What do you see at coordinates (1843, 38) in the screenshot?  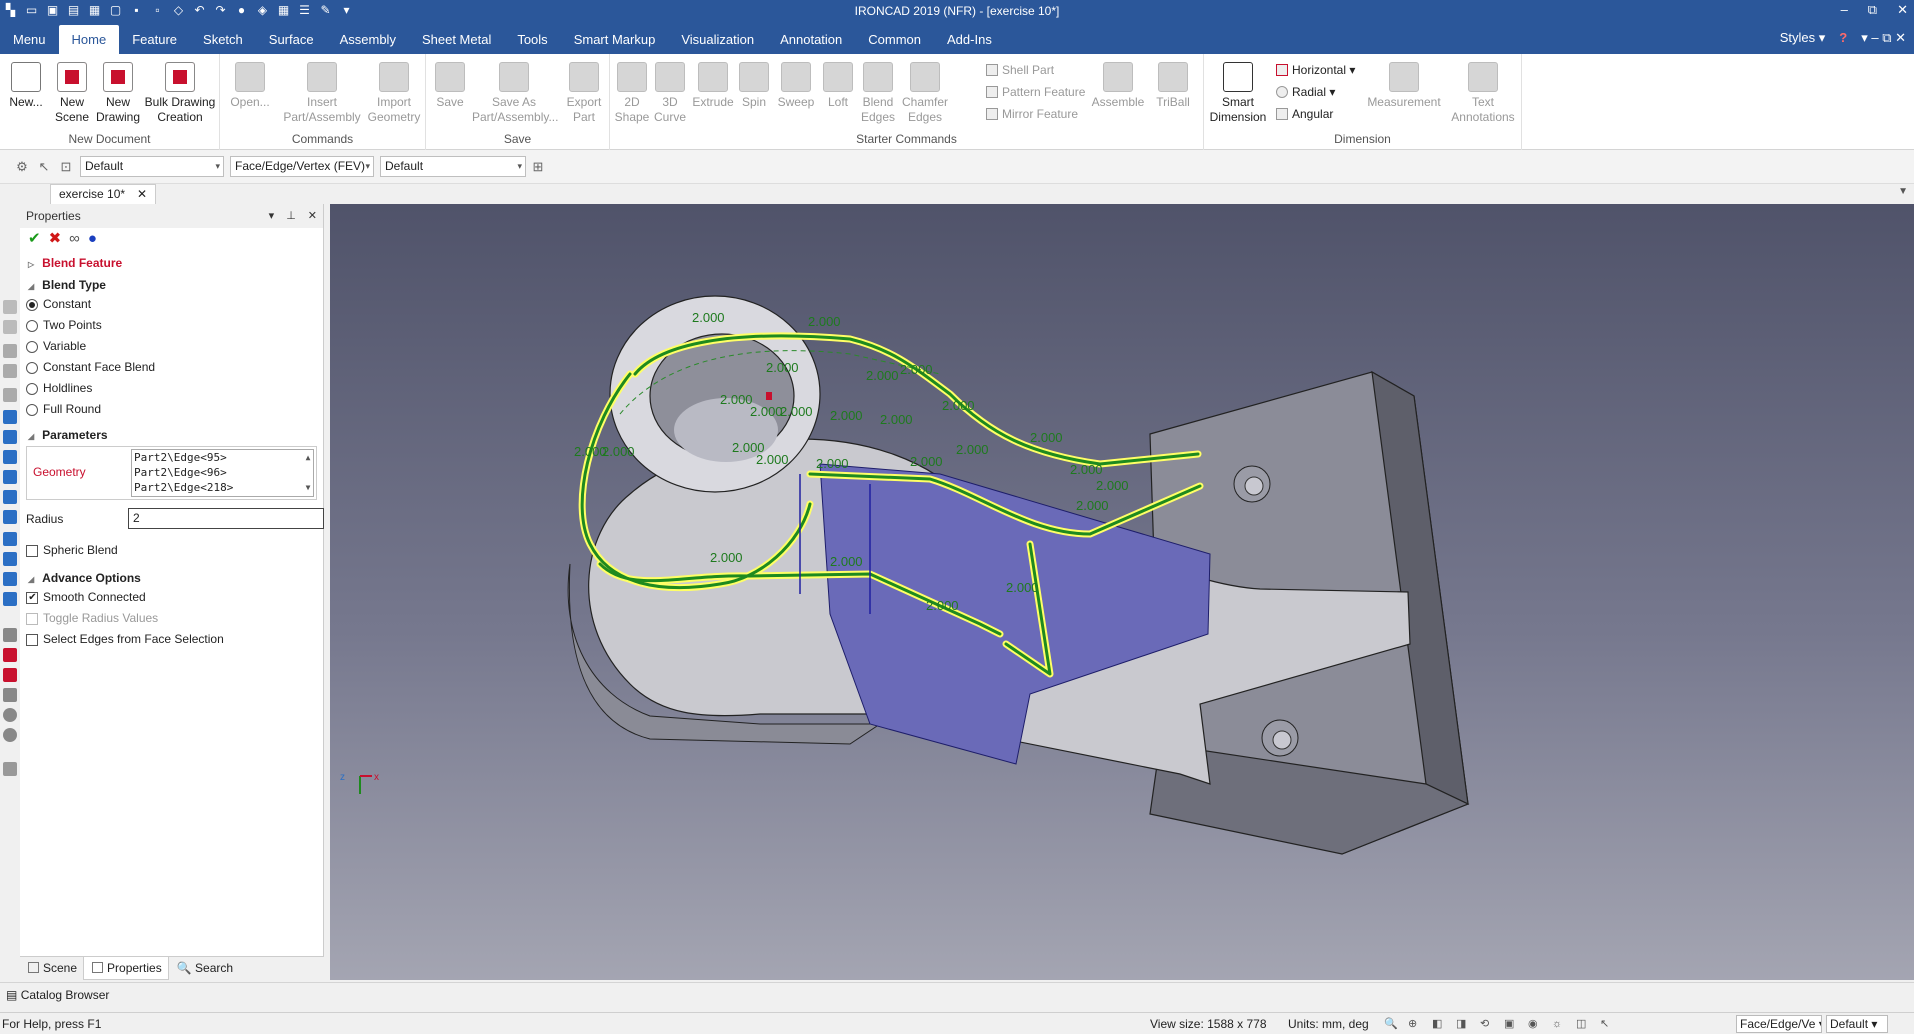 I see `help-icon: ?` at bounding box center [1843, 38].